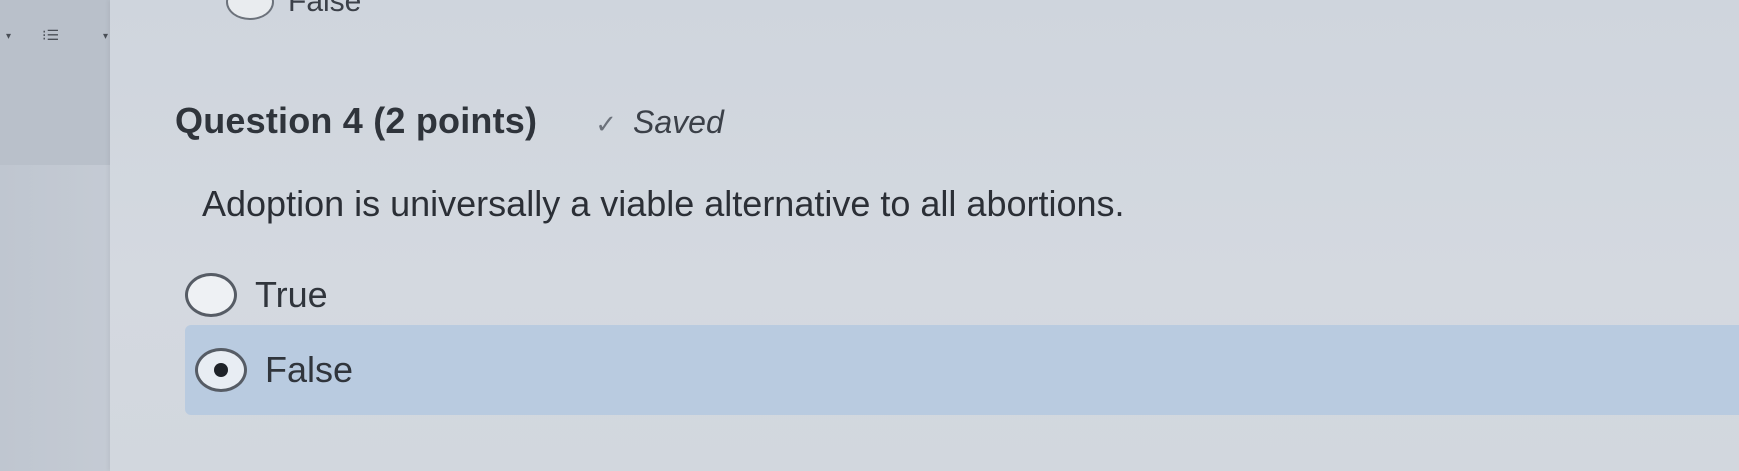 This screenshot has height=471, width=1739. What do you see at coordinates (250, 10) in the screenshot?
I see `radio-button` at bounding box center [250, 10].